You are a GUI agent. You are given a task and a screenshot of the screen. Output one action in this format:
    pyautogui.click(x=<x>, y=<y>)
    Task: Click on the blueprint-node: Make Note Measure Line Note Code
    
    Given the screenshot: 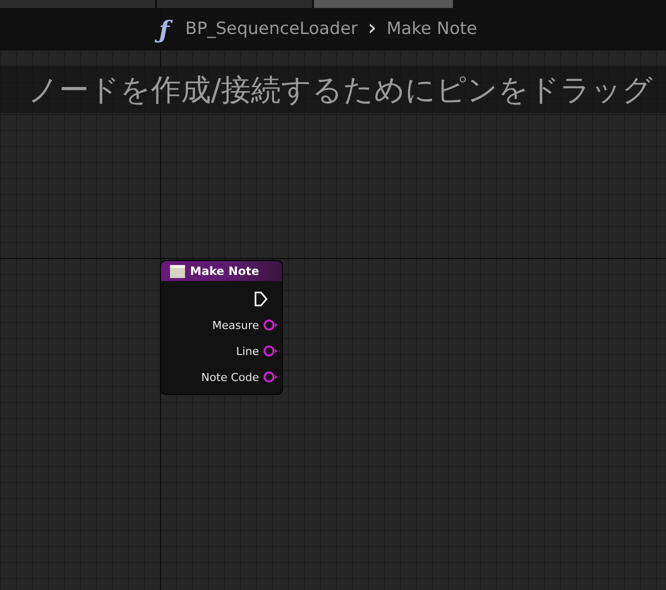 What is the action you would take?
    pyautogui.click(x=221, y=327)
    